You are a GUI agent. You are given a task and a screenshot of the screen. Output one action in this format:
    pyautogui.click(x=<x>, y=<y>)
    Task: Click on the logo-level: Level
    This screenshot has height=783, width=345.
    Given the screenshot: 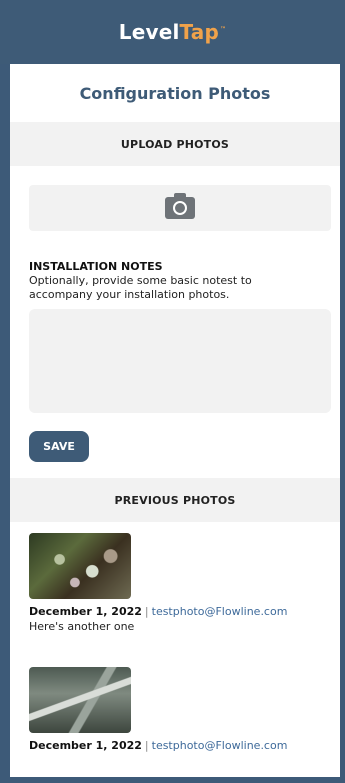 What is the action you would take?
    pyautogui.click(x=149, y=32)
    